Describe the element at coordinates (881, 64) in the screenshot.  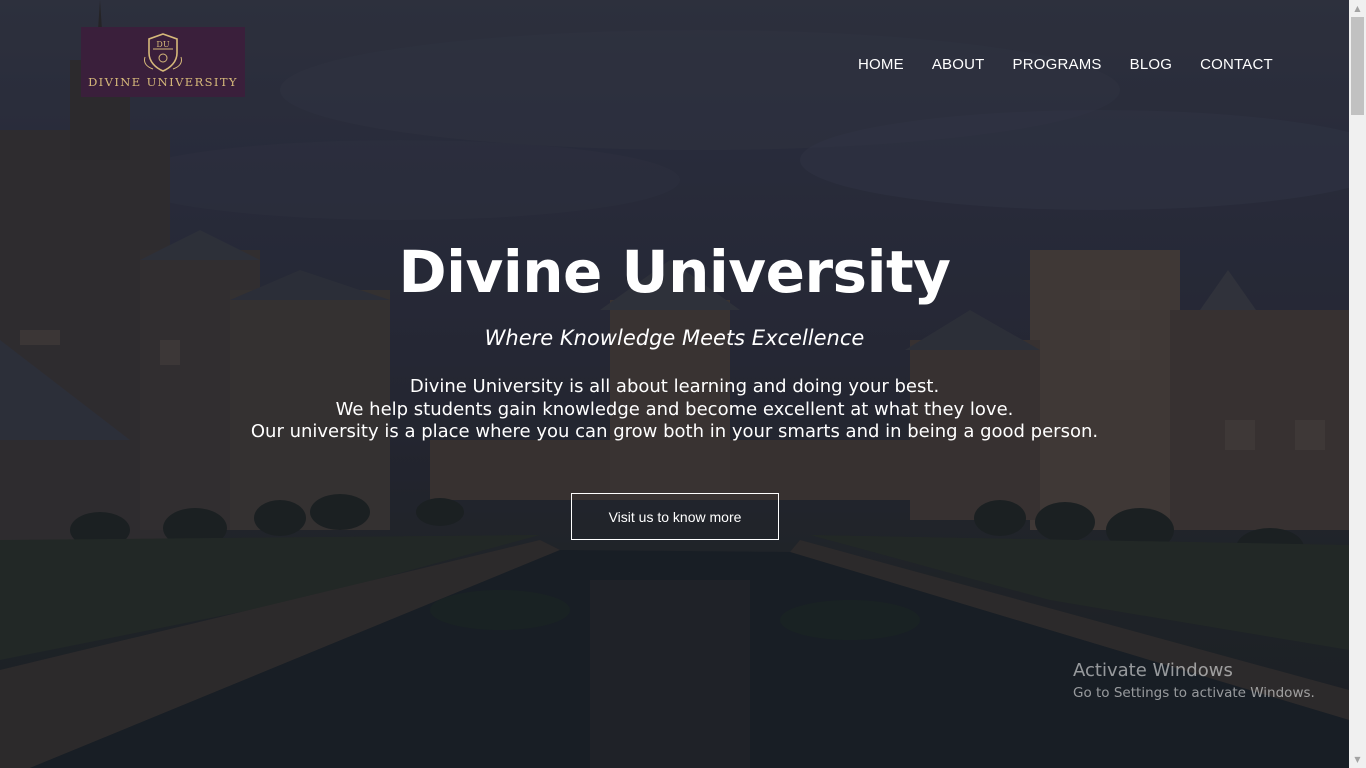
I see `nav-home: HOME` at that location.